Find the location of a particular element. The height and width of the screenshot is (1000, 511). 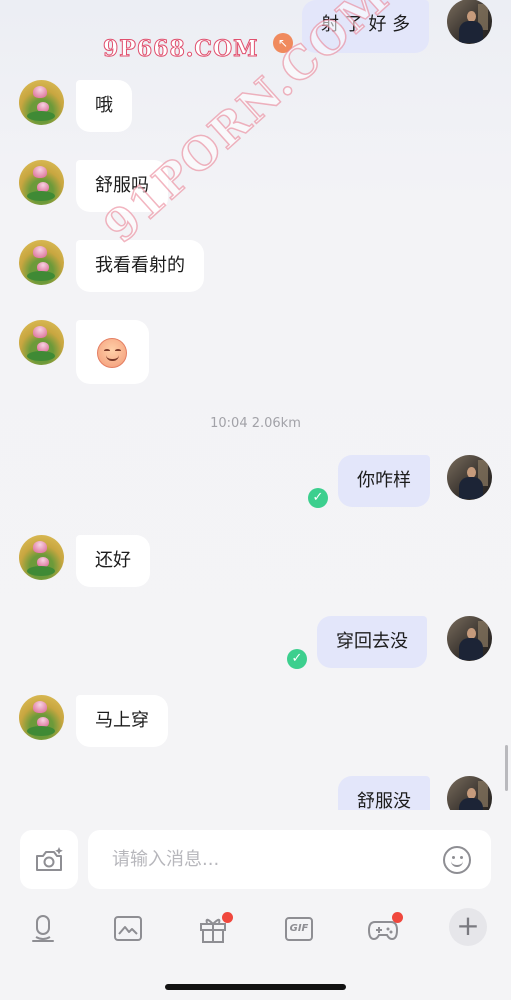

home-indicator is located at coordinates (255, 987).